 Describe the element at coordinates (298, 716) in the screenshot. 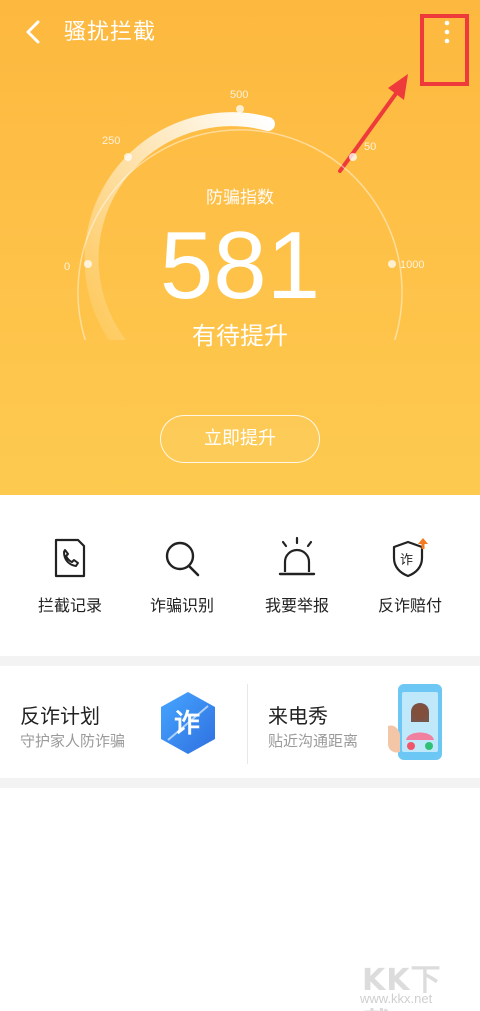

I see `card-title: 来电秀` at that location.